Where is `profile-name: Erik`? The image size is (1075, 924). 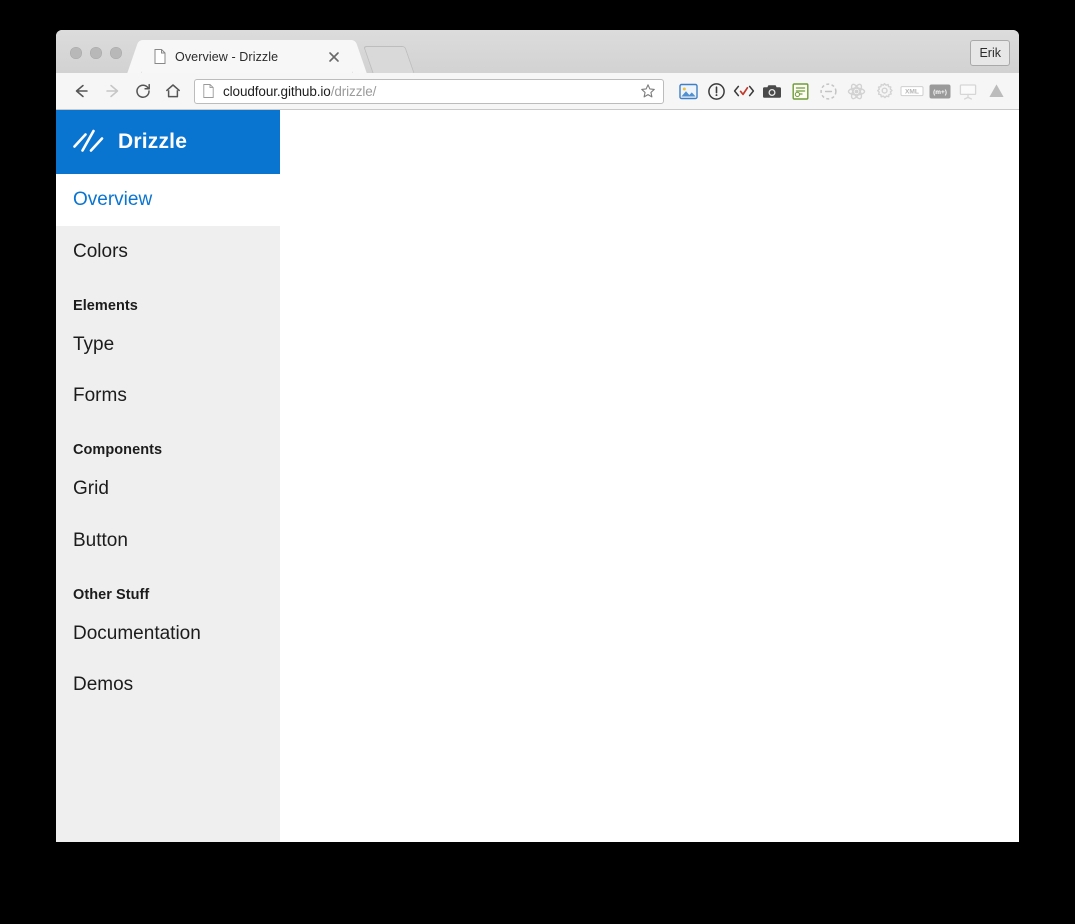 profile-name: Erik is located at coordinates (990, 53).